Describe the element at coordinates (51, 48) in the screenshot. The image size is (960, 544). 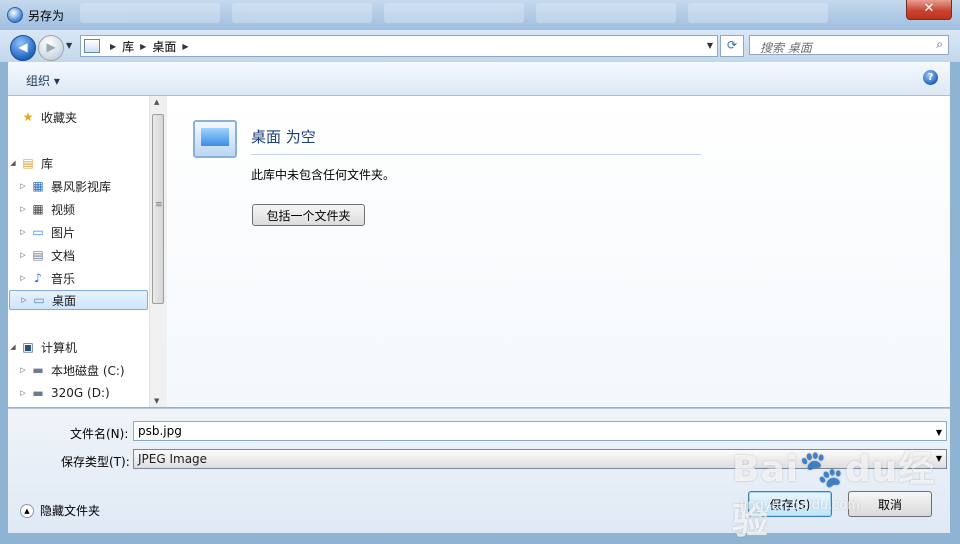
I see `forward-button: ▶` at that location.